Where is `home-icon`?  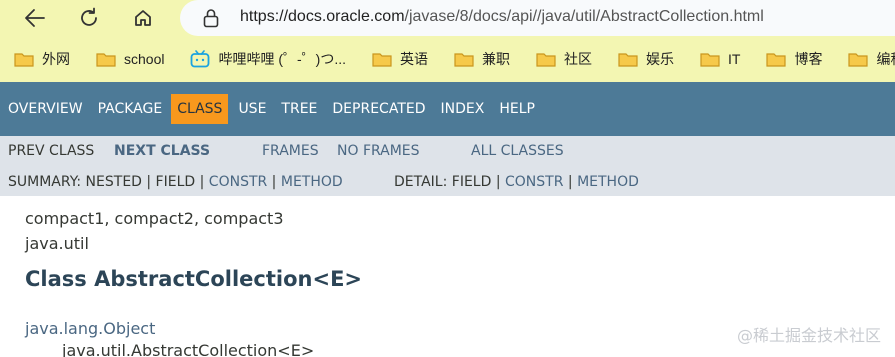 home-icon is located at coordinates (143, 18).